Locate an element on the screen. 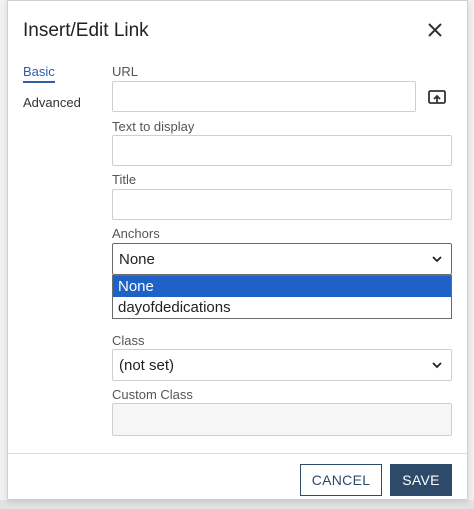  title-label: Title is located at coordinates (124, 179).